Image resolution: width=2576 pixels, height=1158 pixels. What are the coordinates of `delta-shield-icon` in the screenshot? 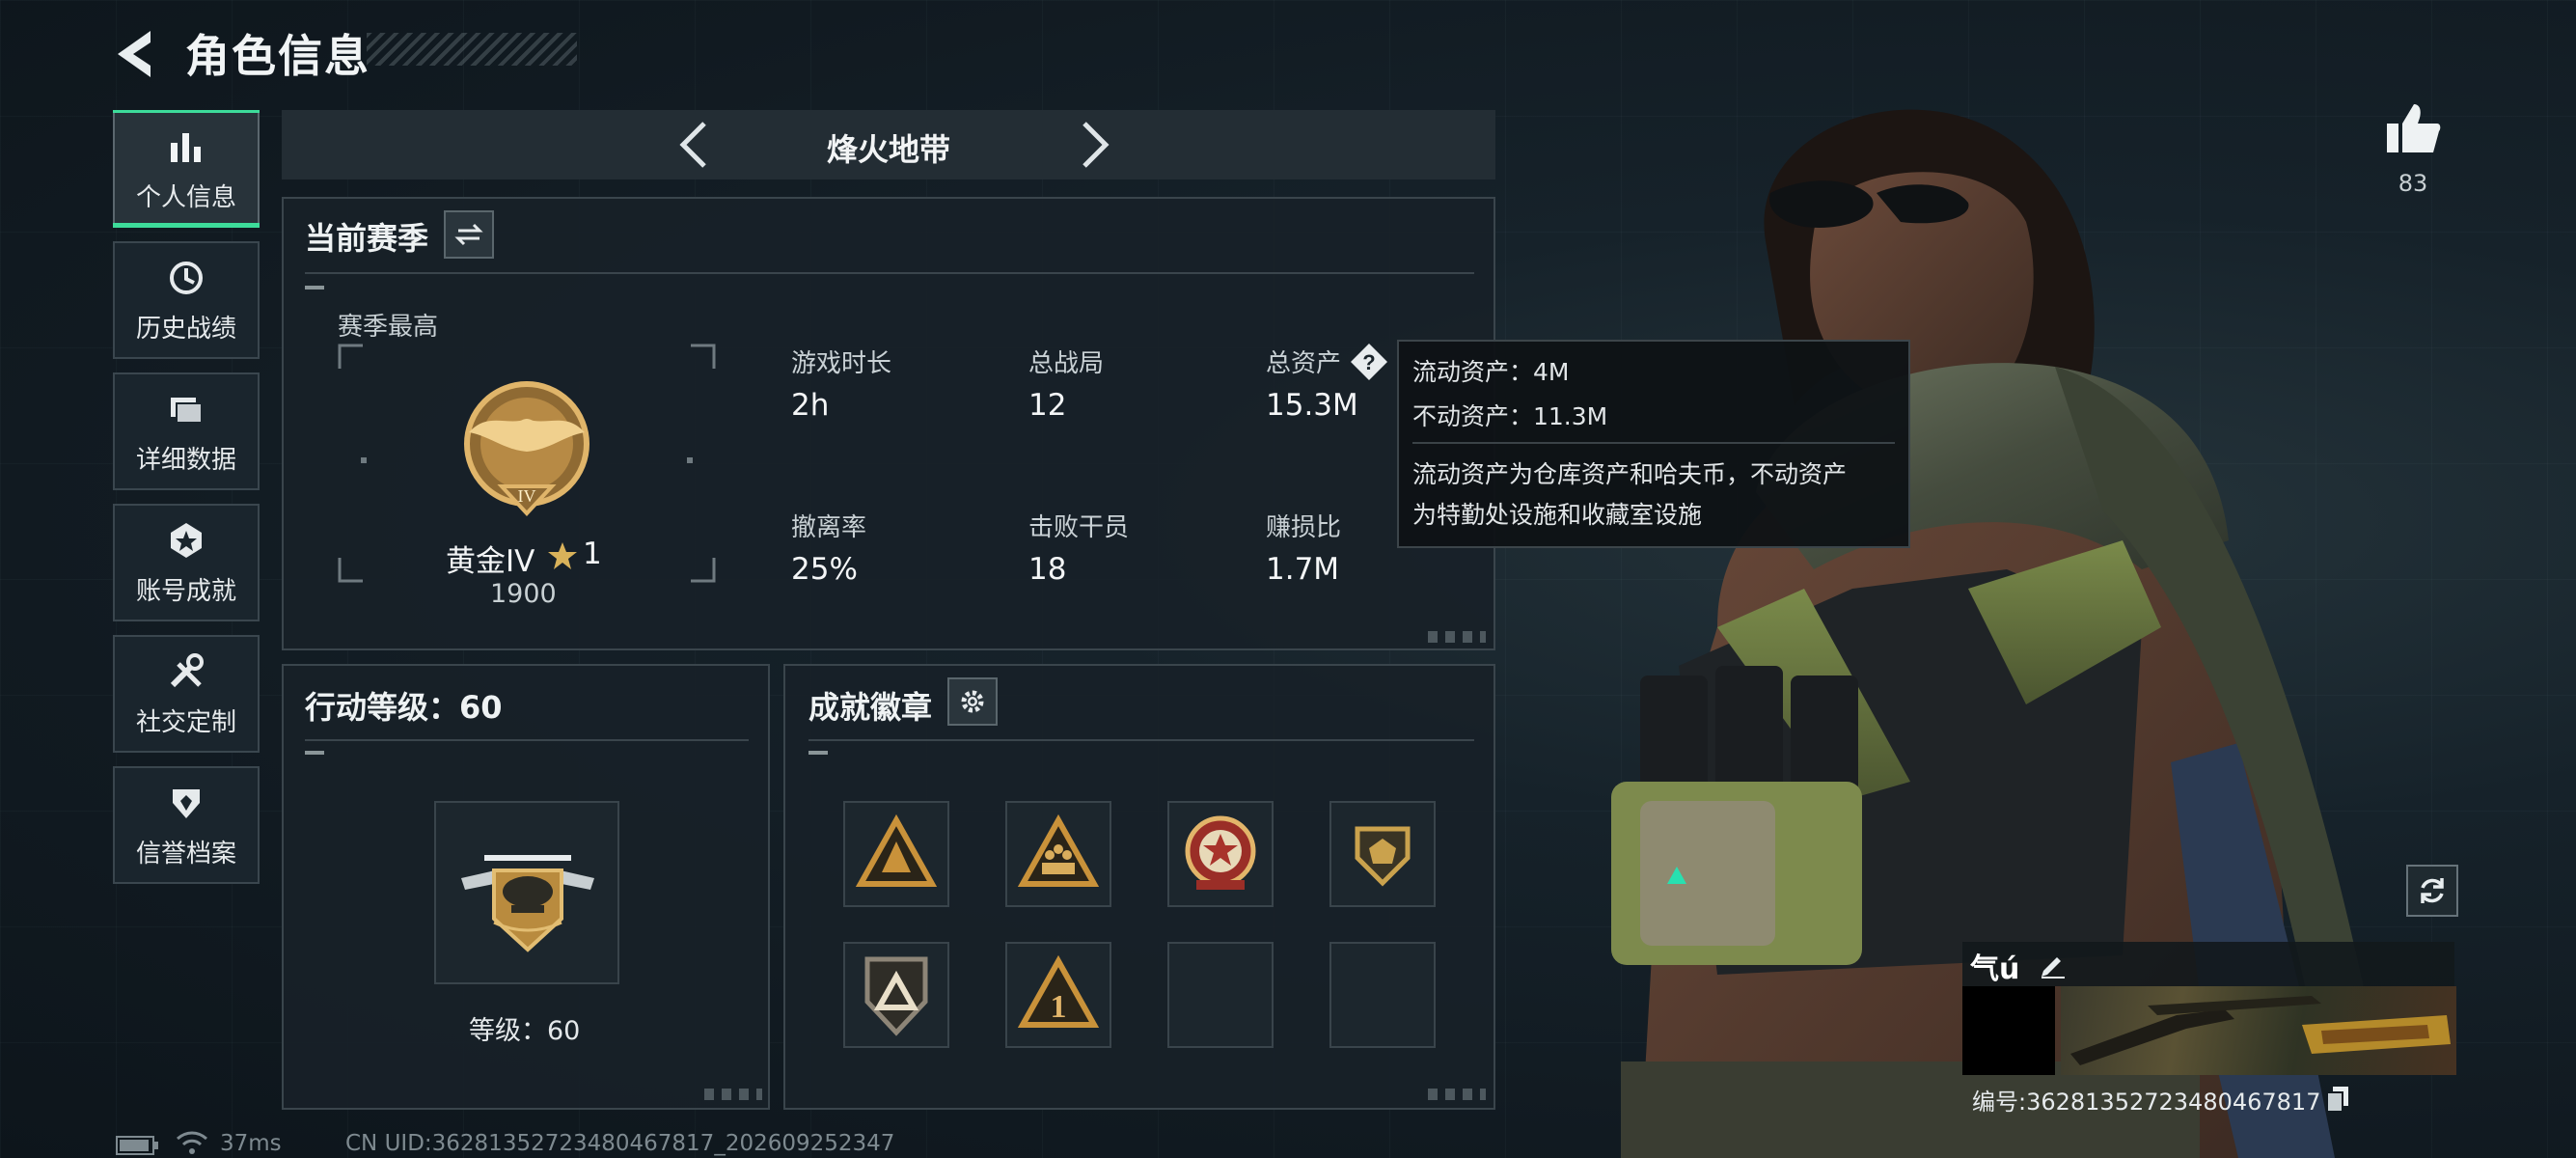 It's located at (896, 996).